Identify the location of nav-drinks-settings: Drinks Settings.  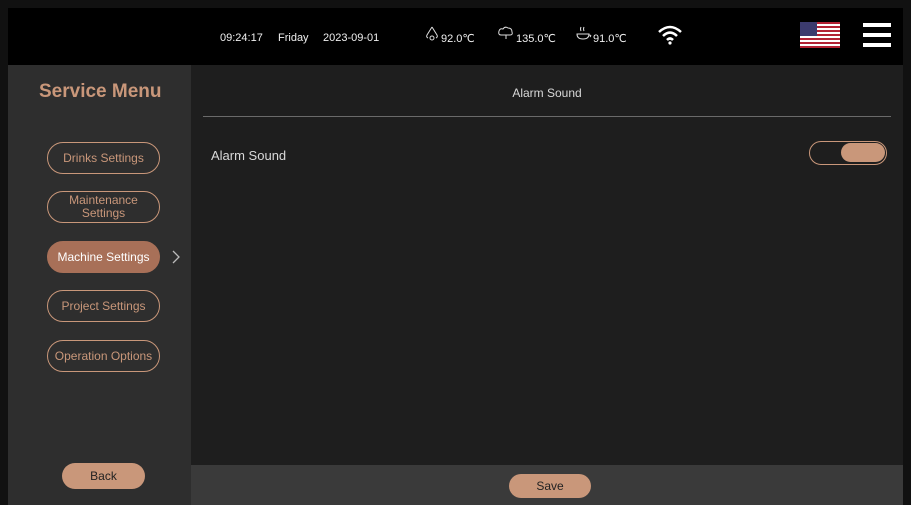
(103, 158).